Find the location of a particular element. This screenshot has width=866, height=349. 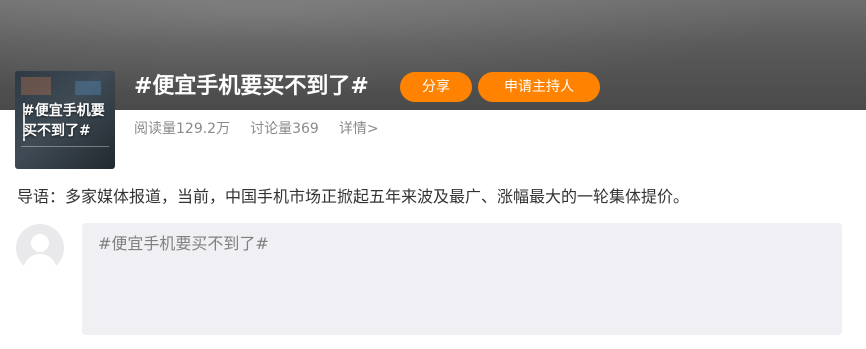

cover-title-text: #便宜手机要 买不到了# is located at coordinates (64, 121).